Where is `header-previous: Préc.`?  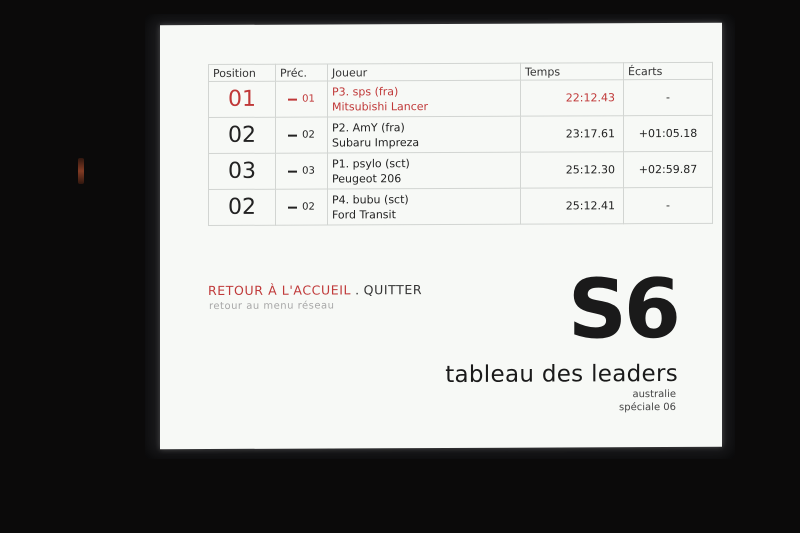 header-previous: Préc. is located at coordinates (301, 72).